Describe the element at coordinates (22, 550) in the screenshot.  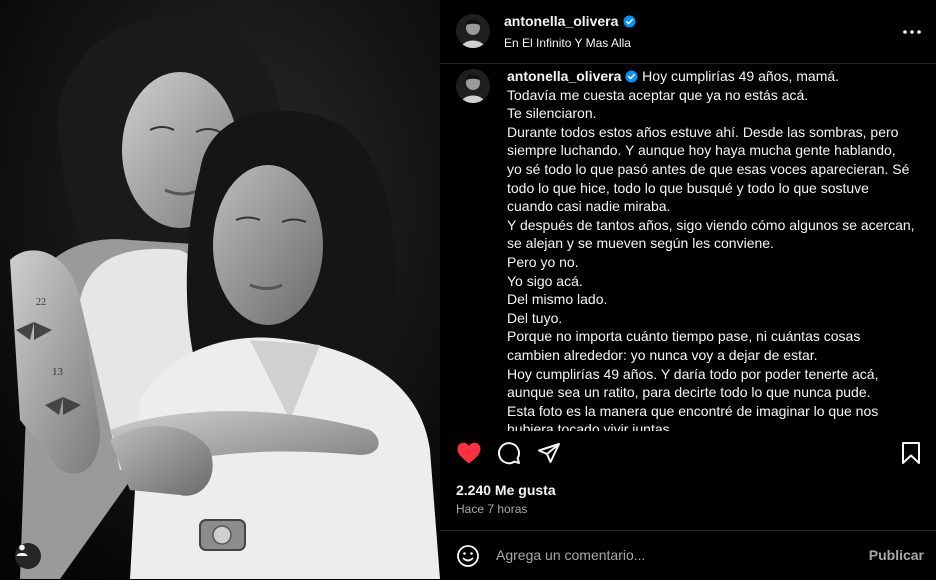
I see `user-tag-icon` at that location.